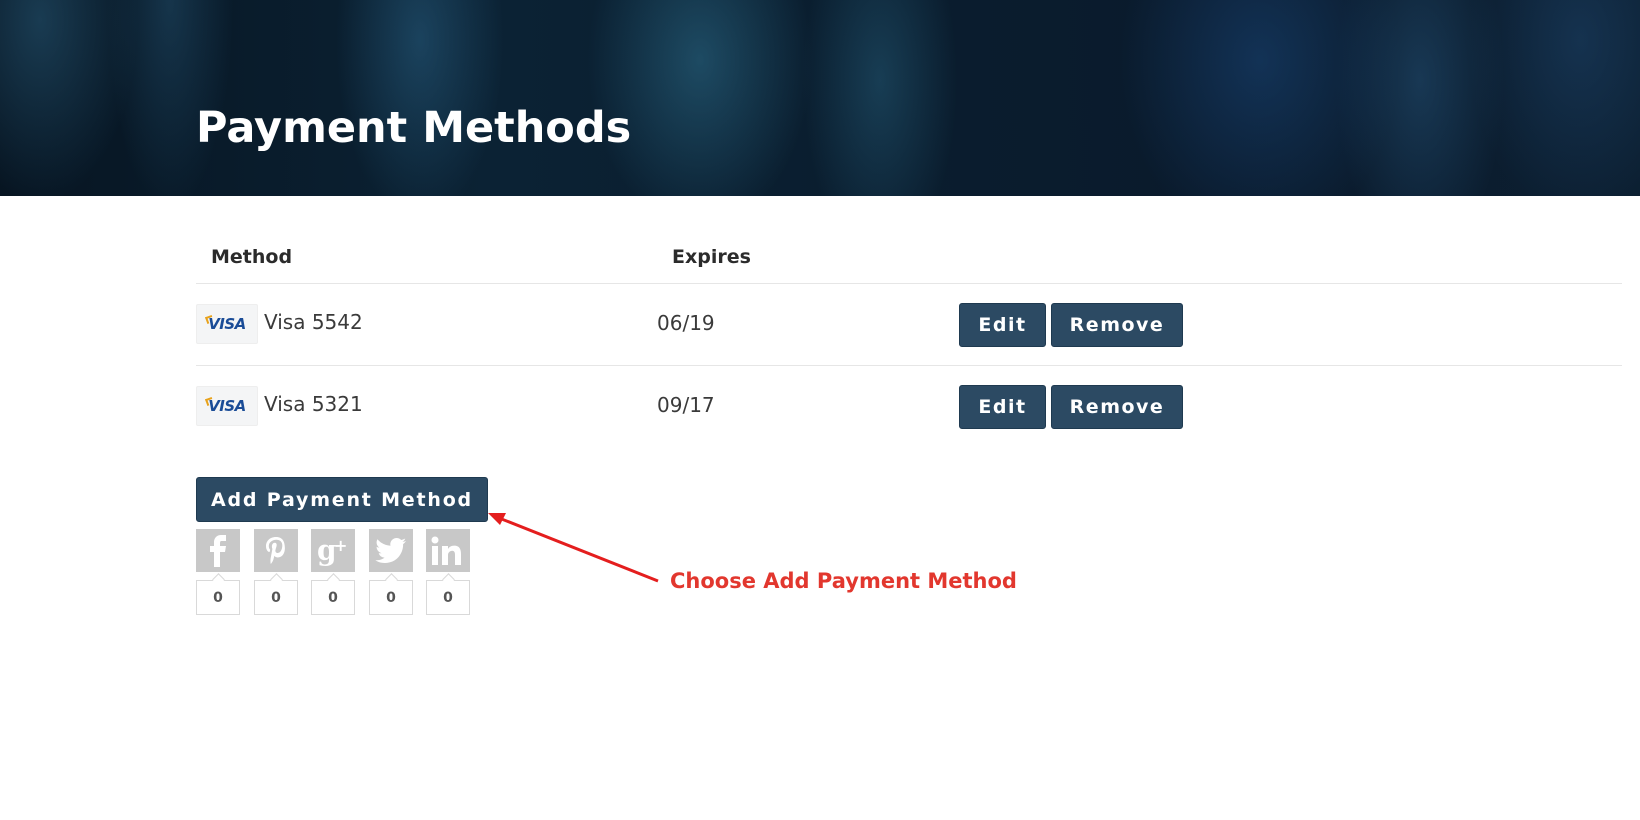 The image size is (1640, 820). I want to click on social-share-facebook: 0, so click(218, 572).